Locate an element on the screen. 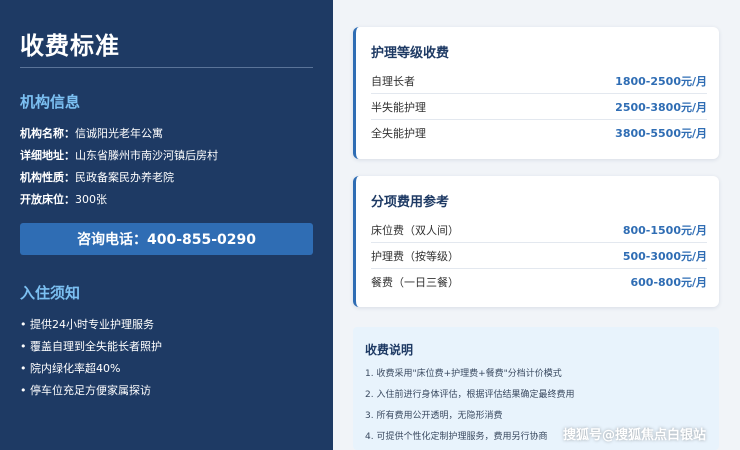 The image size is (740, 450). consult-phone-button: 咨询电话：400-855-0290 is located at coordinates (166, 239).